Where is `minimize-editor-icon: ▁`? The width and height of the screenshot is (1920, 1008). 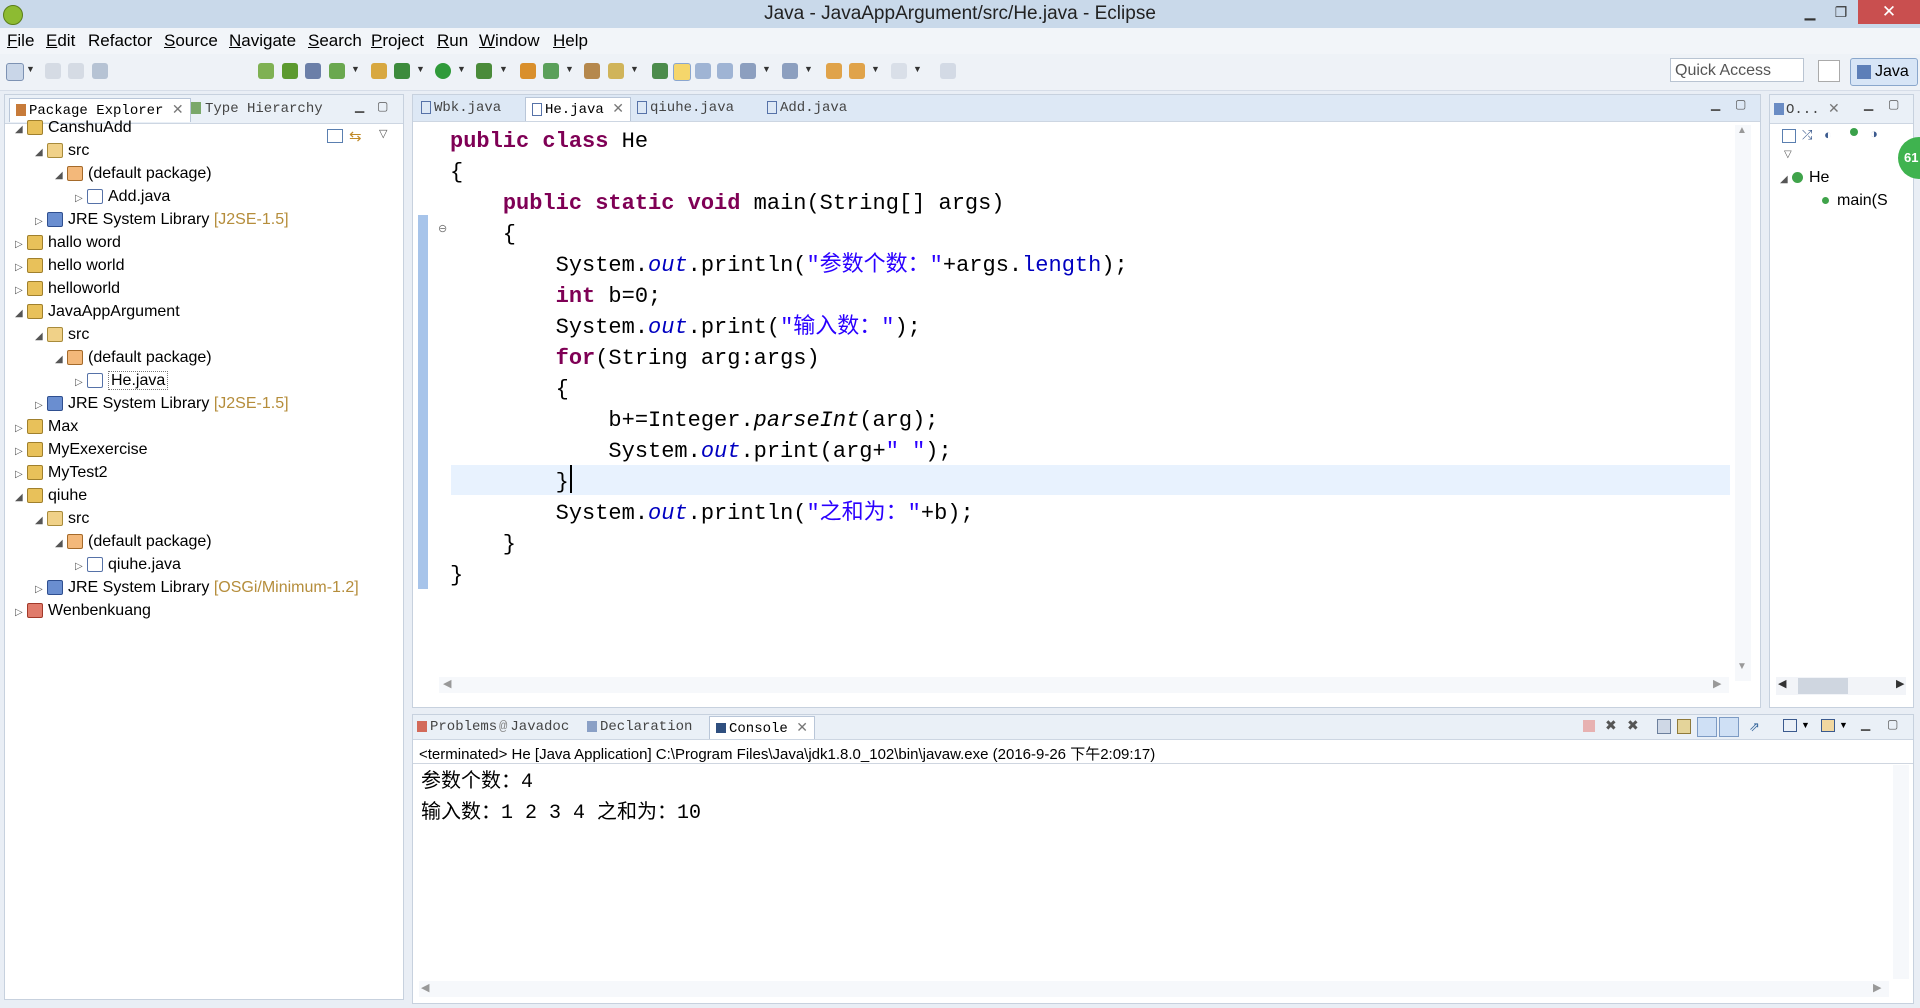
minimize-editor-icon: ▁ is located at coordinates (1715, 104).